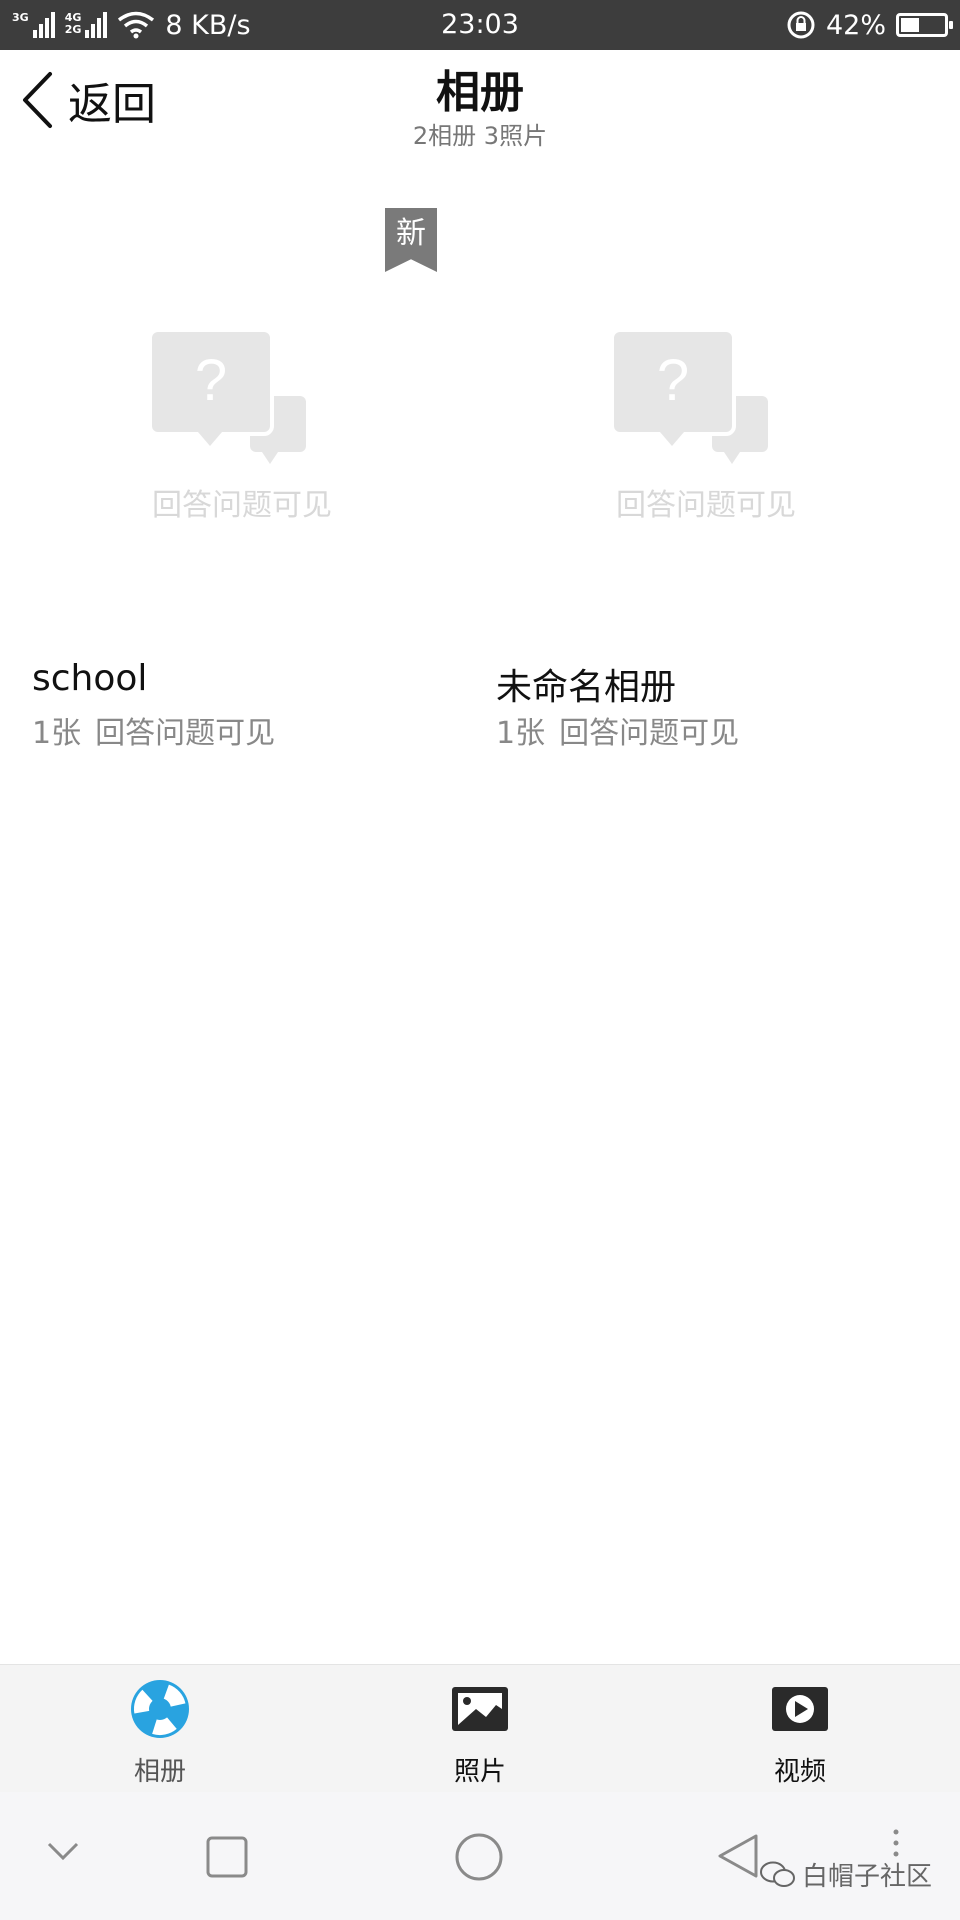 The height and width of the screenshot is (1920, 960). What do you see at coordinates (90, 678) in the screenshot?
I see `album-name: school` at bounding box center [90, 678].